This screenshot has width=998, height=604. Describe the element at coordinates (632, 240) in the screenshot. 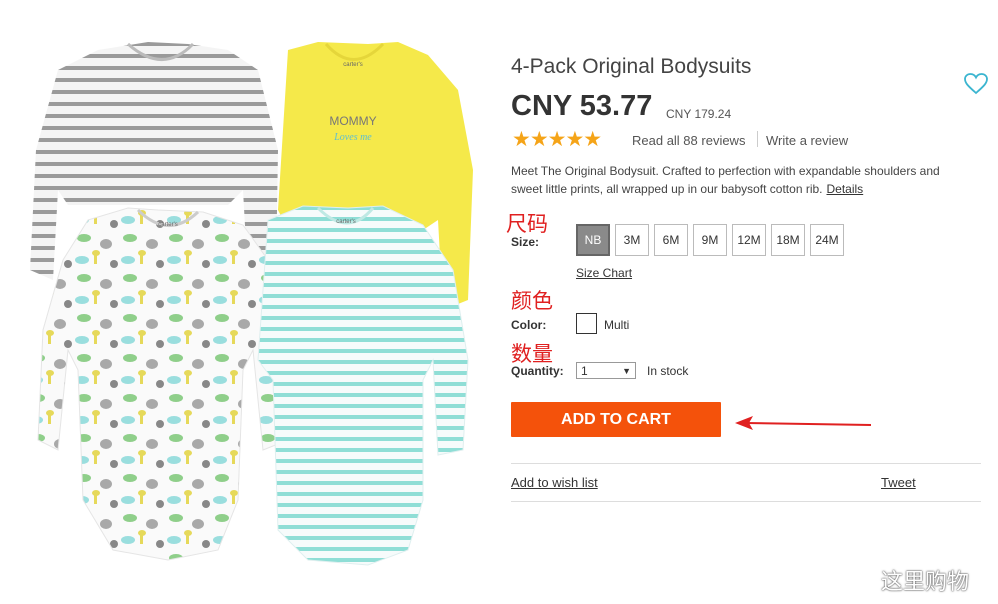

I see `size-option-3m: 3M` at that location.